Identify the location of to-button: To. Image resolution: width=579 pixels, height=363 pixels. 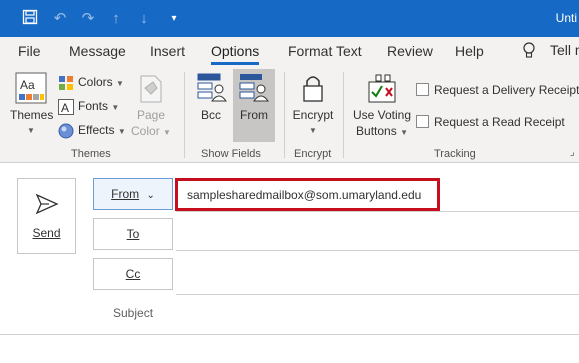
(133, 234).